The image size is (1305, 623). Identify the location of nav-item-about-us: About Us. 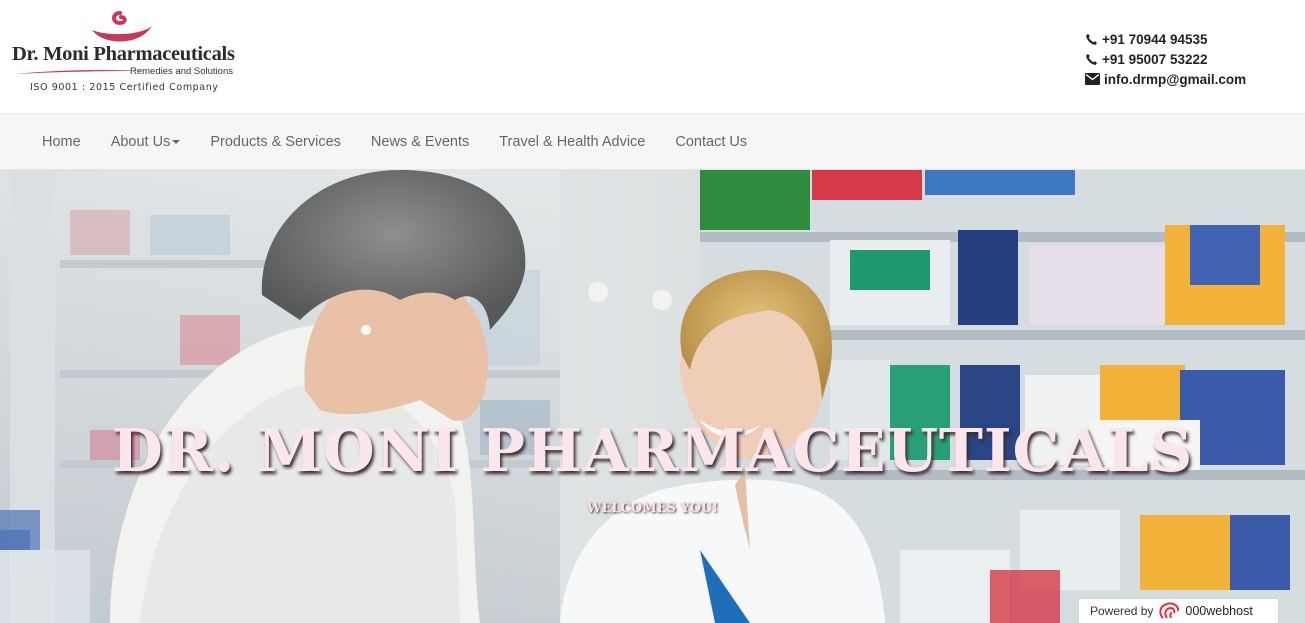
(146, 141).